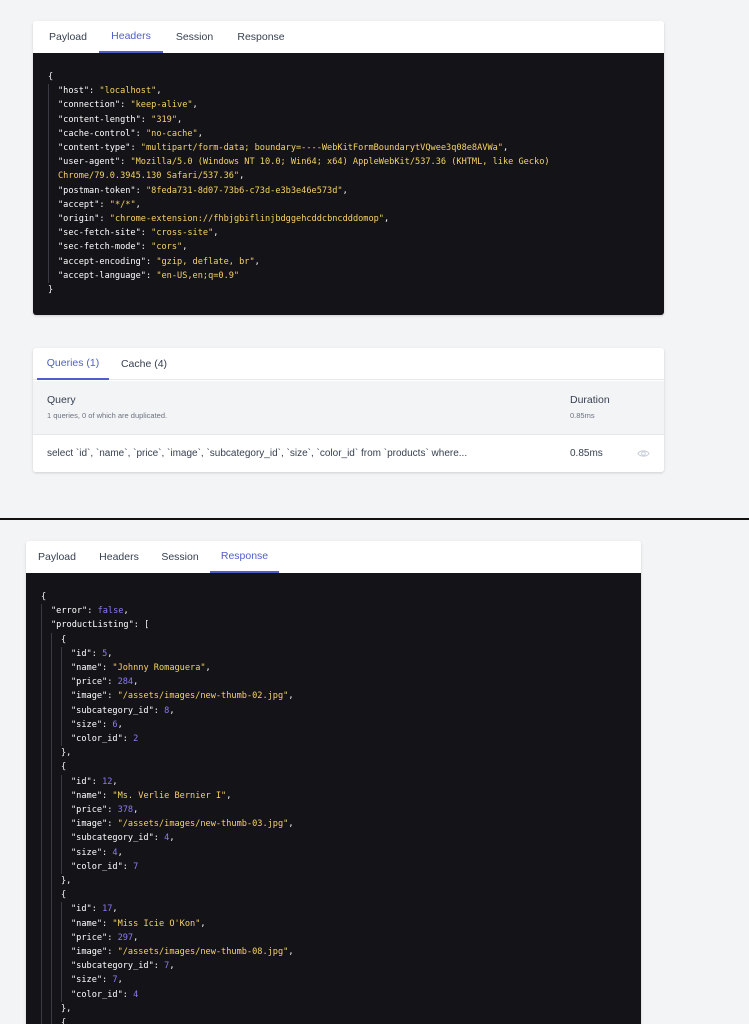 The image size is (749, 1024). I want to click on tab-cache: Cache (4), so click(144, 364).